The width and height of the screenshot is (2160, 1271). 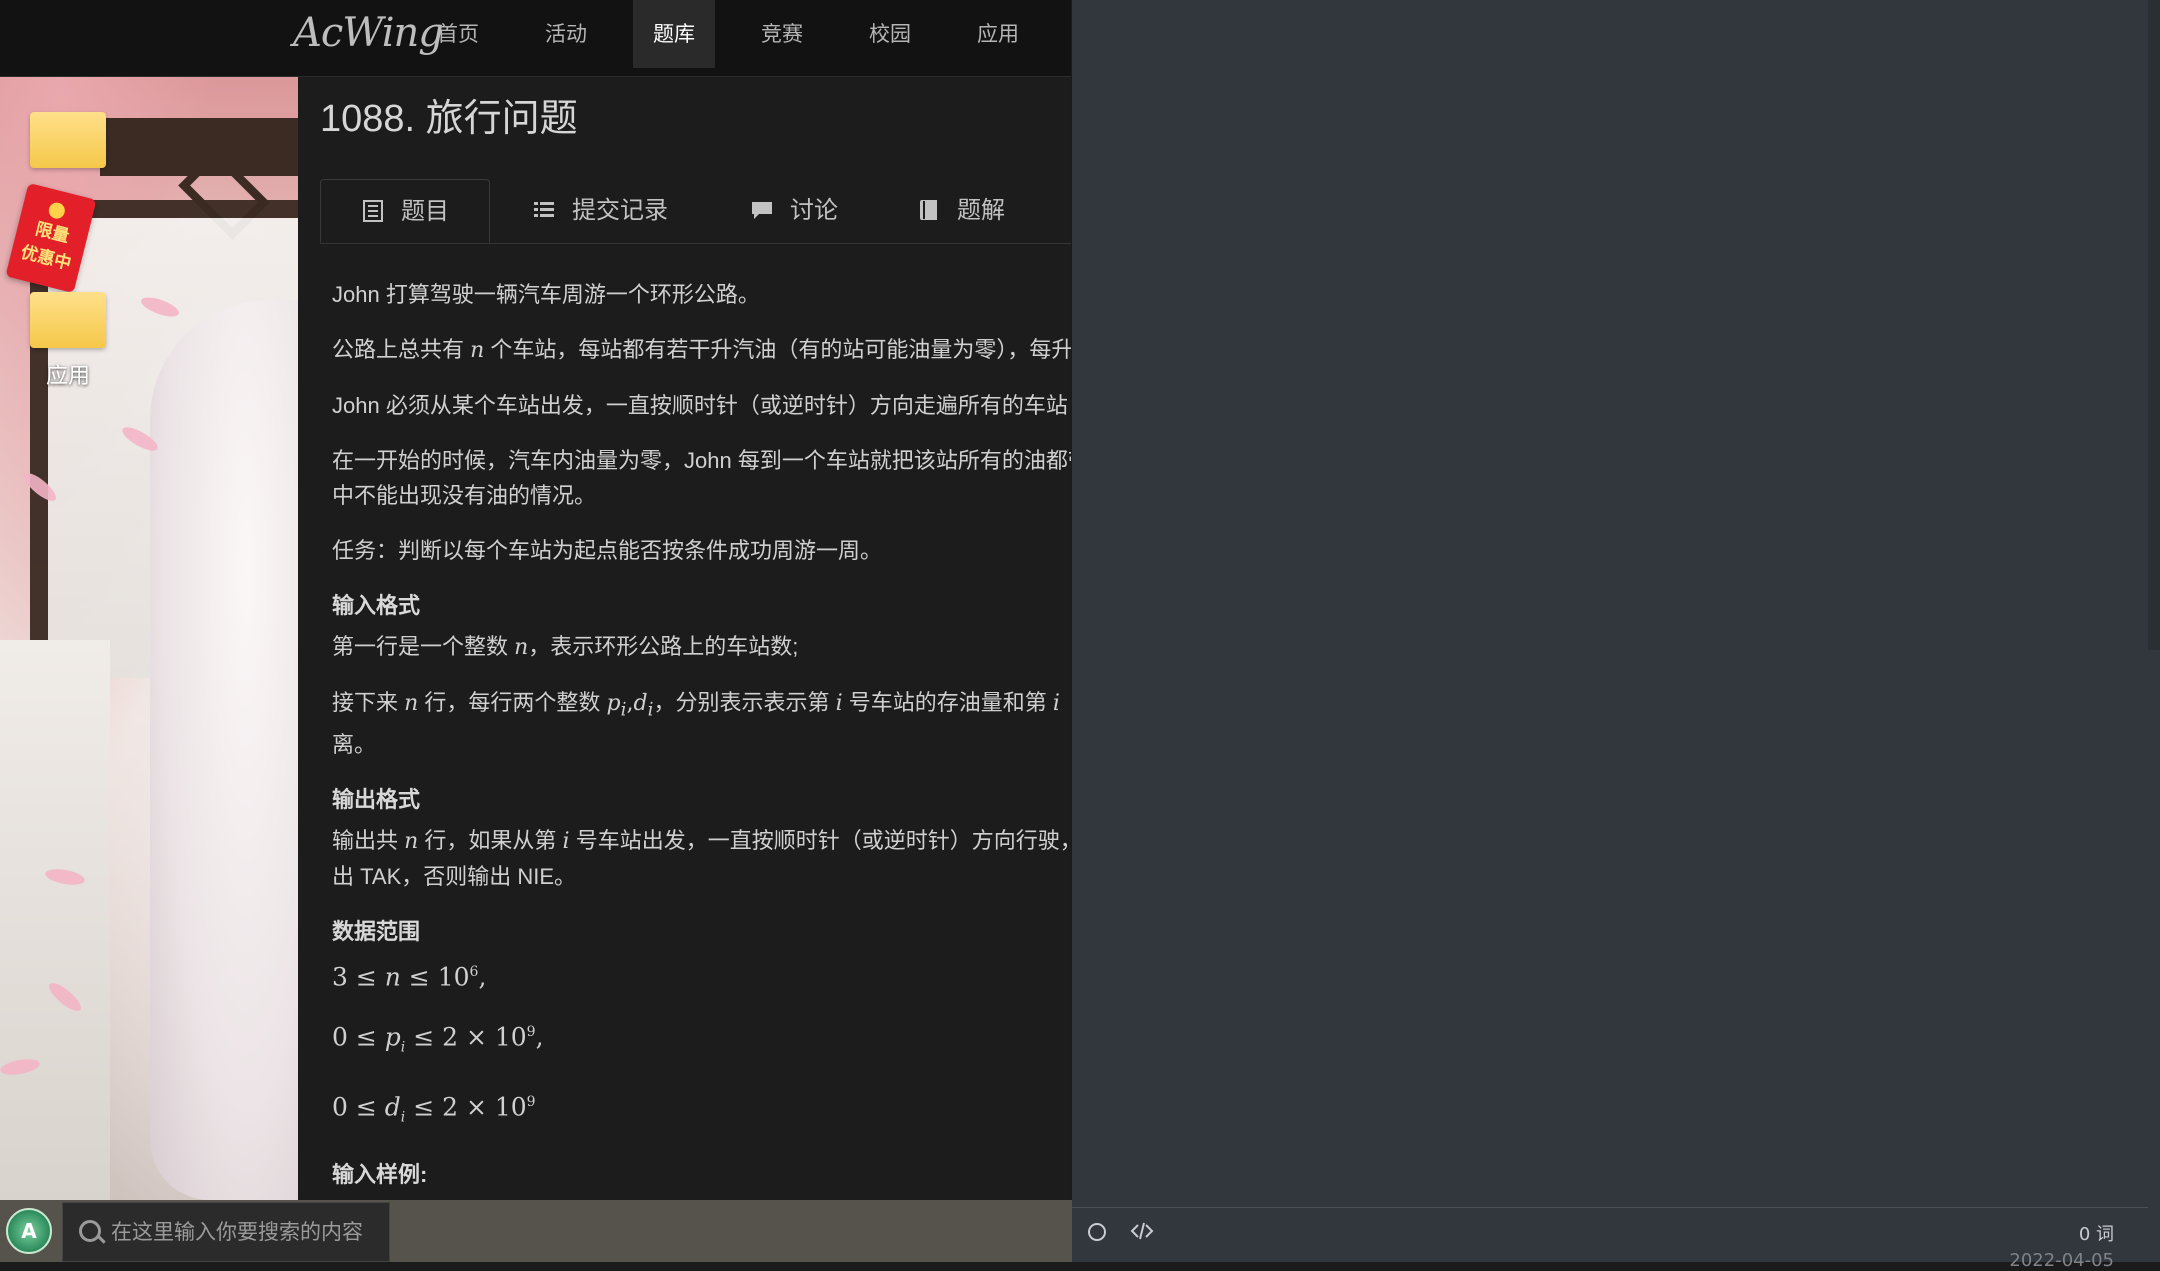 What do you see at coordinates (90, 1231) in the screenshot?
I see `search-icon` at bounding box center [90, 1231].